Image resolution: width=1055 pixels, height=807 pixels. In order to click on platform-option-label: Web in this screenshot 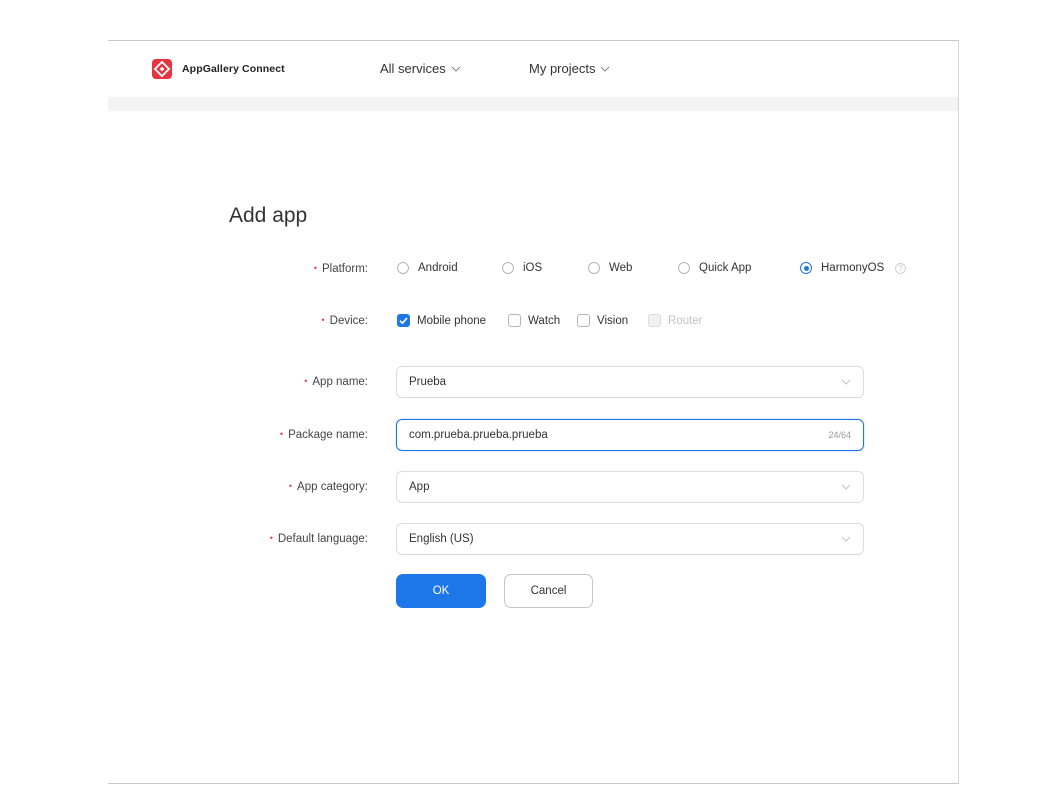, I will do `click(621, 268)`.